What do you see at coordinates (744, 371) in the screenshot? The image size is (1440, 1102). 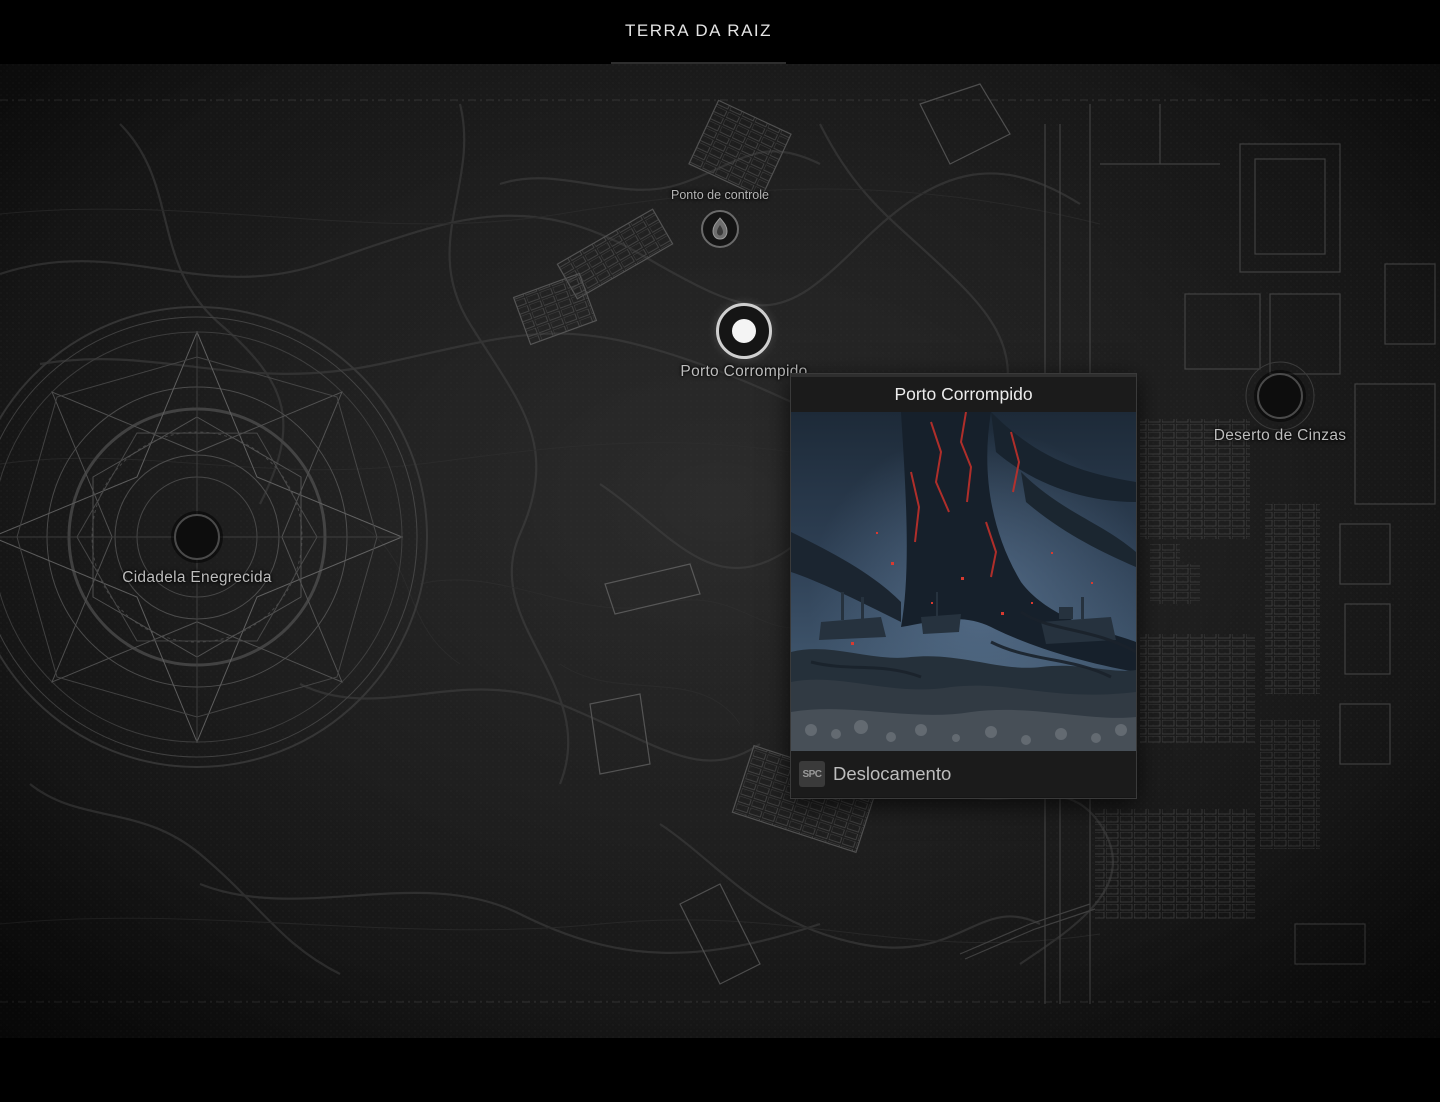 I see `location-label-porto: Porto Corrompido` at bounding box center [744, 371].